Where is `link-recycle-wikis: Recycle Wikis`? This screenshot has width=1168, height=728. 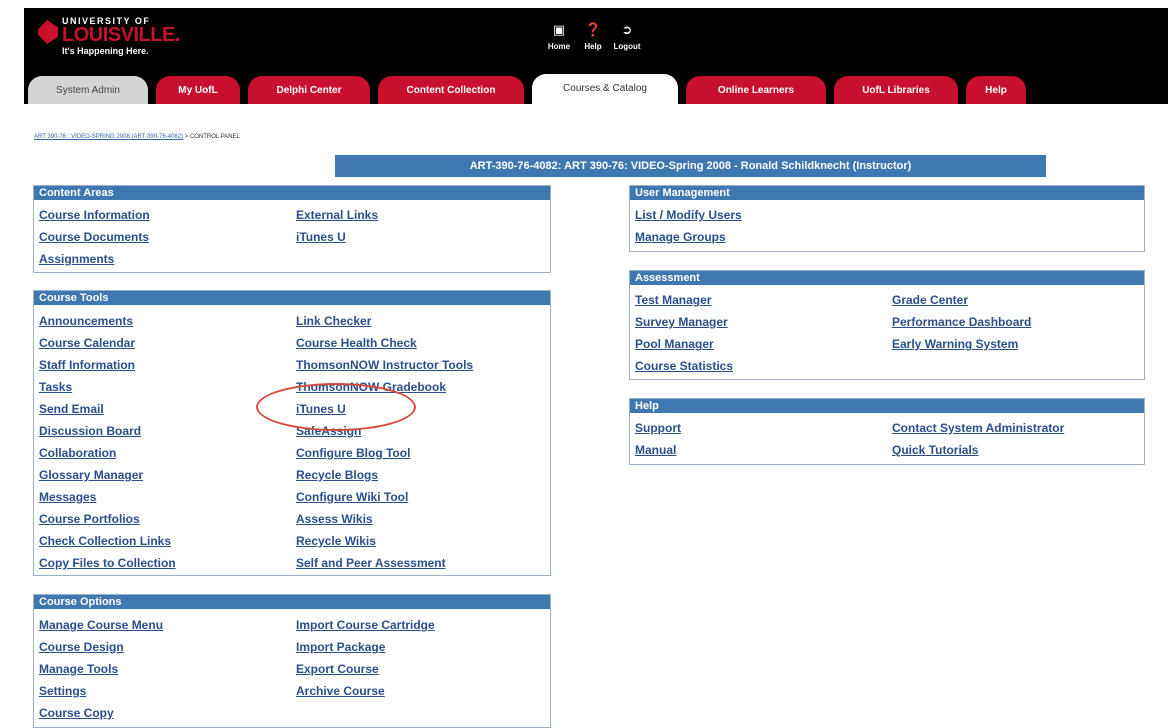 link-recycle-wikis: Recycle Wikis is located at coordinates (336, 541).